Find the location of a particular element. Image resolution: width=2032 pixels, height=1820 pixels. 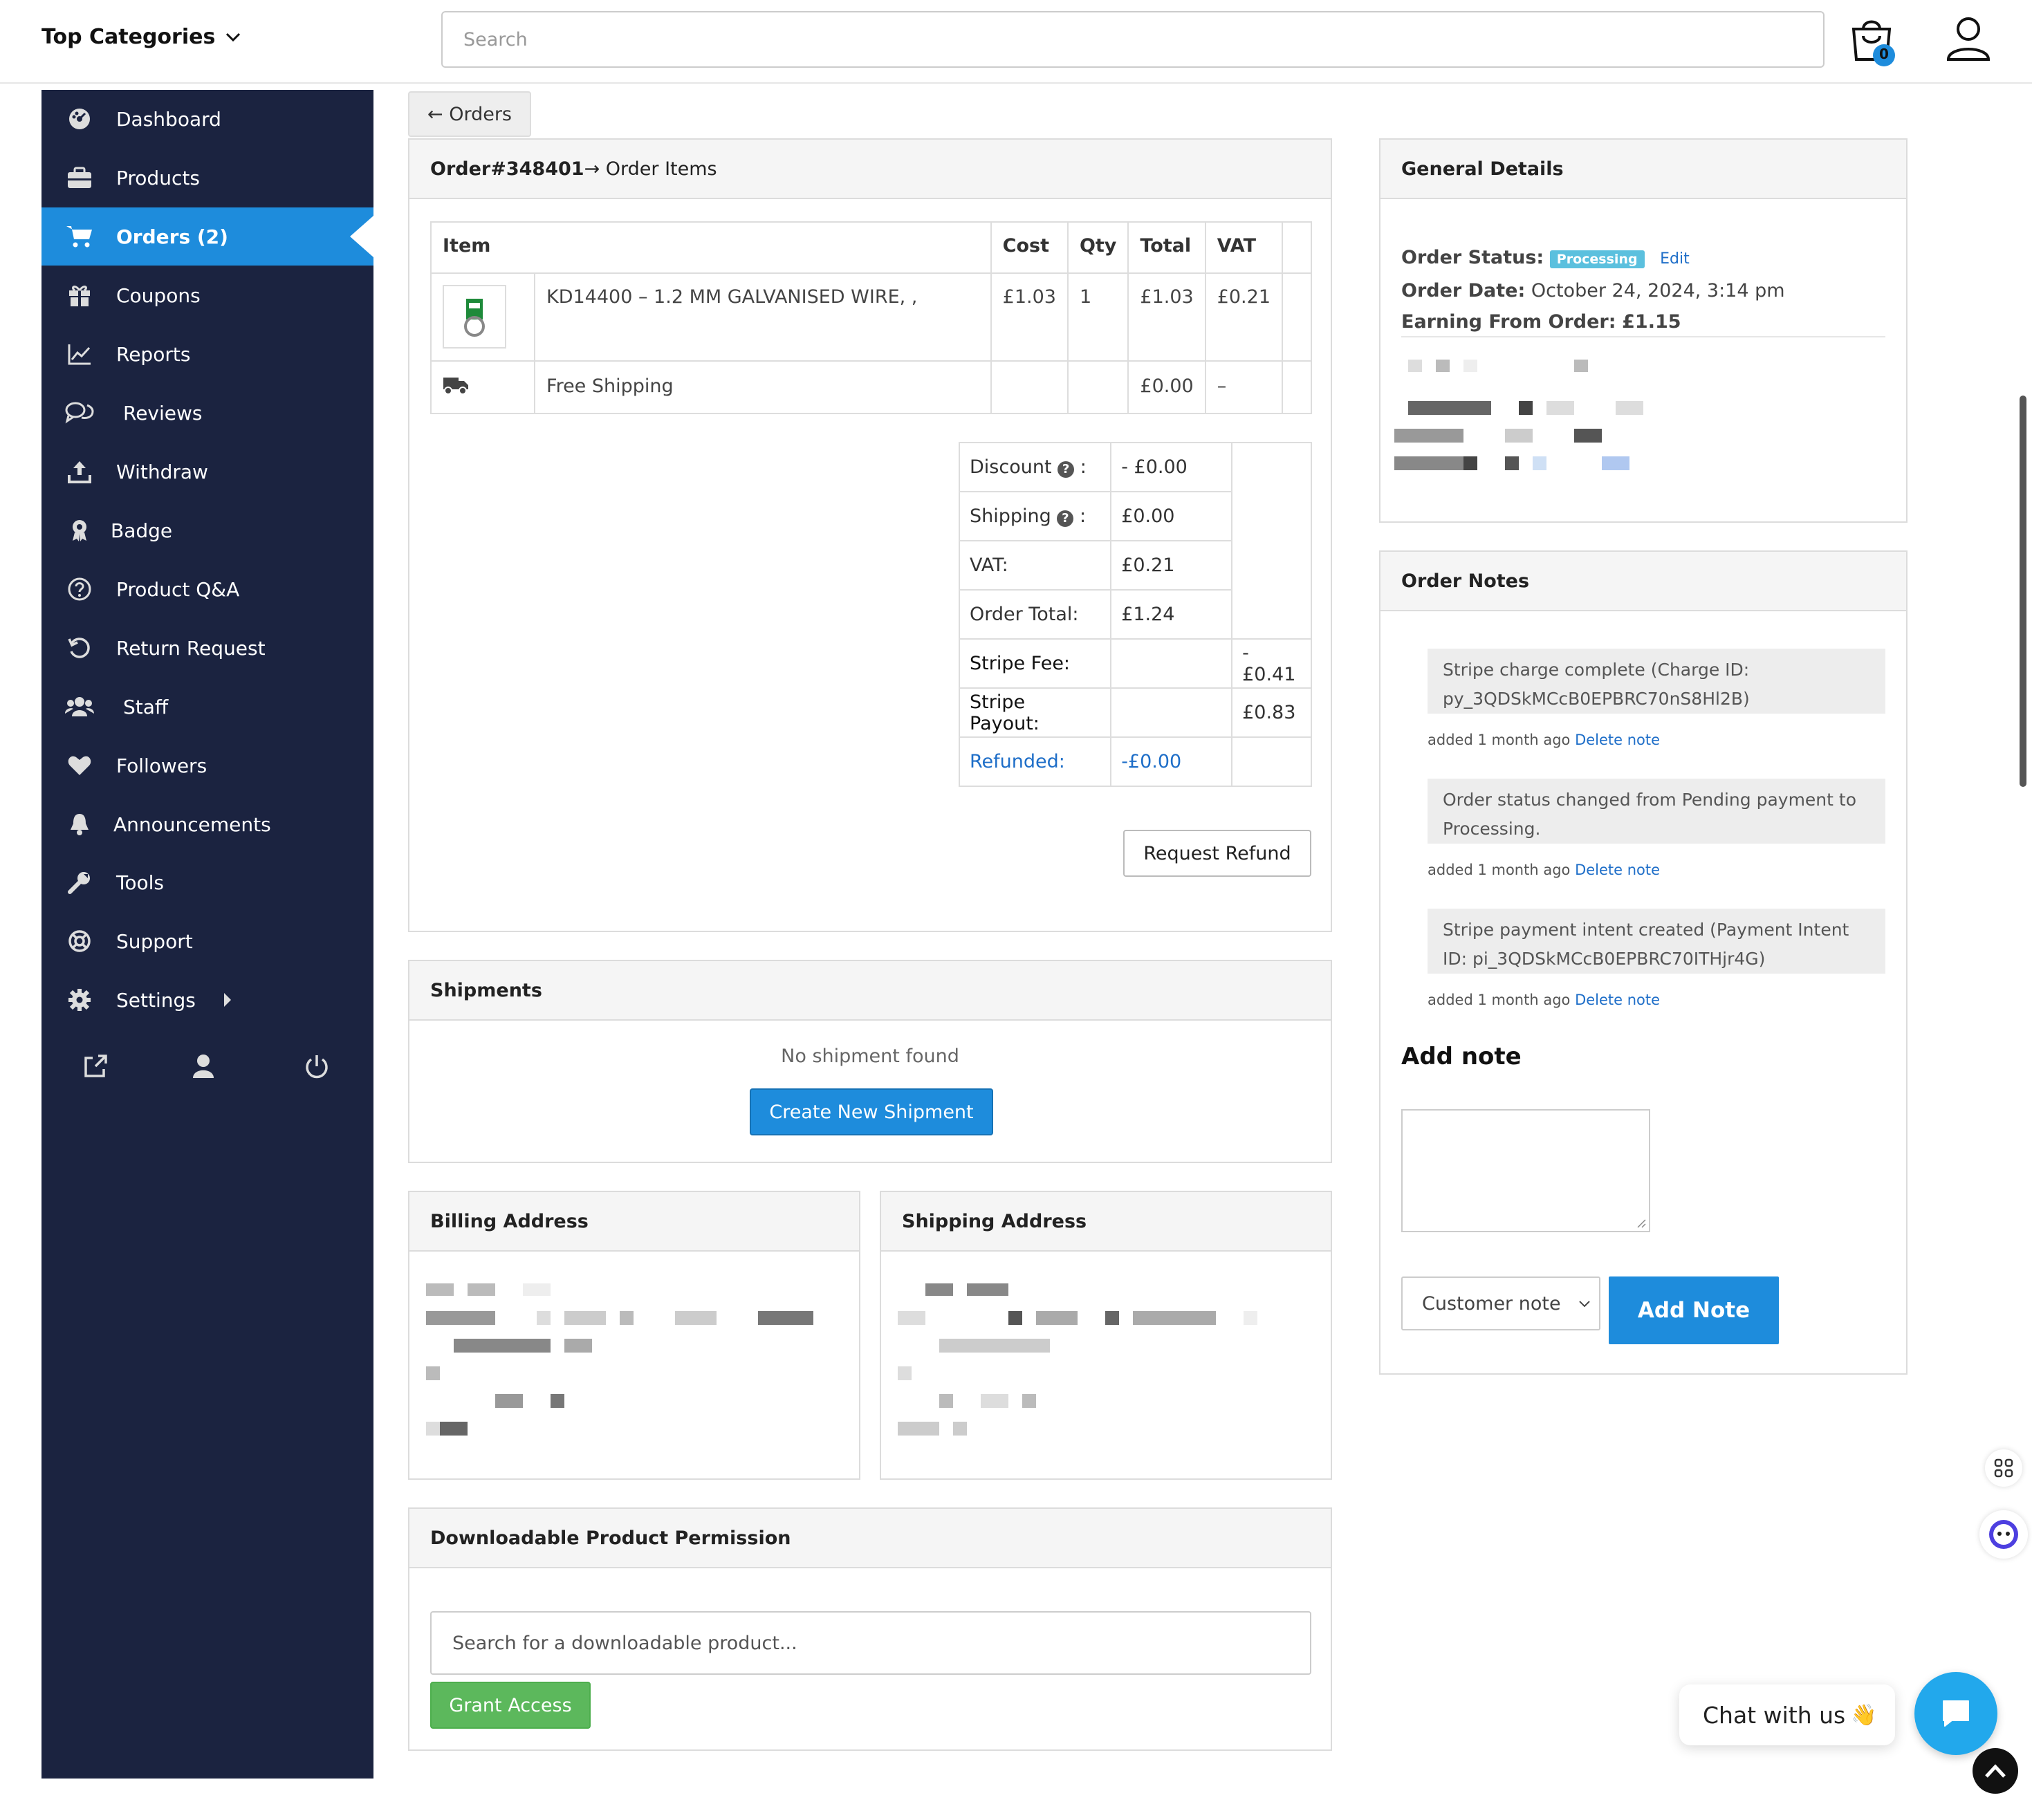

search-input: Search is located at coordinates (1133, 39).